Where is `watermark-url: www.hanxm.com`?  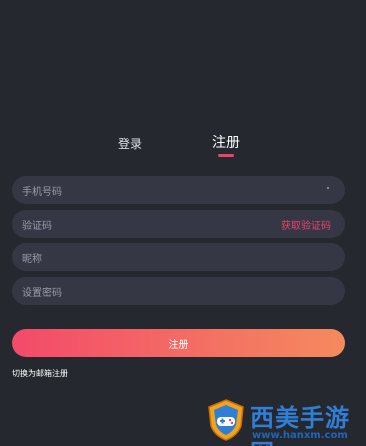 watermark-url: www.hanxm.com is located at coordinates (300, 435).